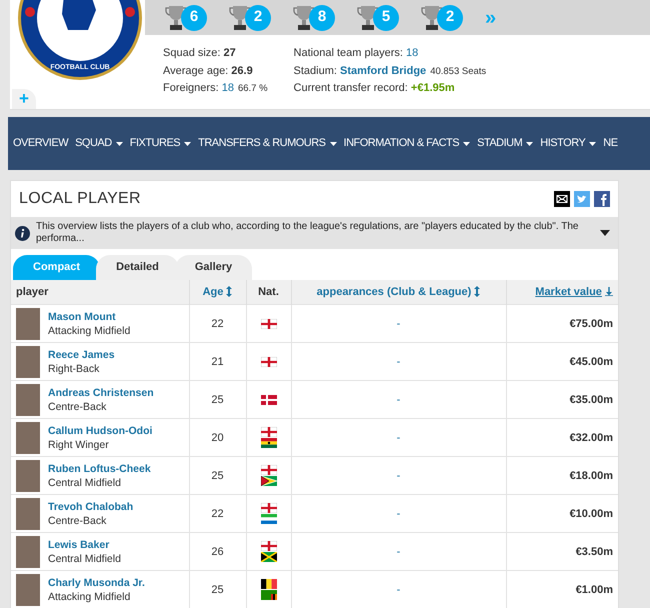  Describe the element at coordinates (562, 513) in the screenshot. I see `market-value-cell: €10.00m` at that location.